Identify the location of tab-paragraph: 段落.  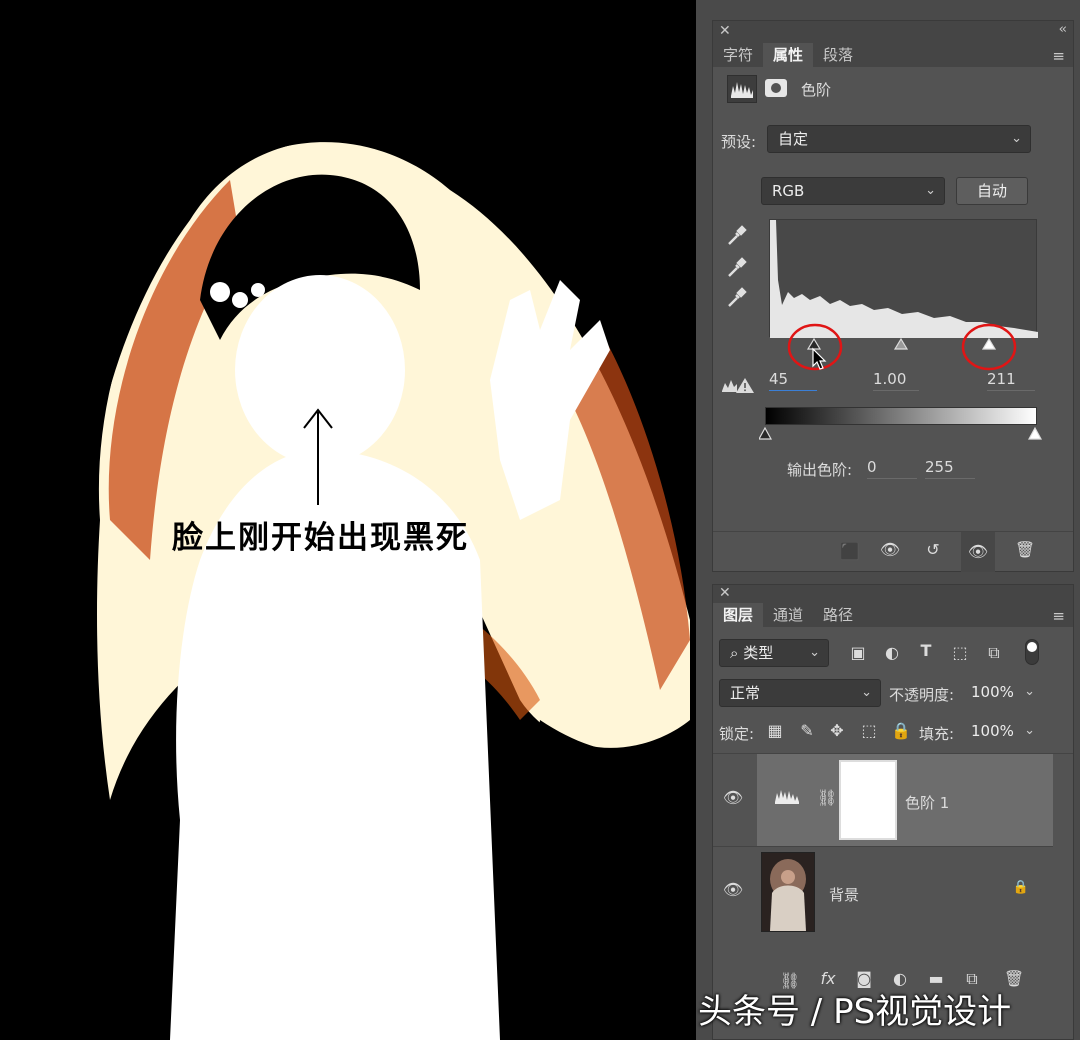
(838, 55).